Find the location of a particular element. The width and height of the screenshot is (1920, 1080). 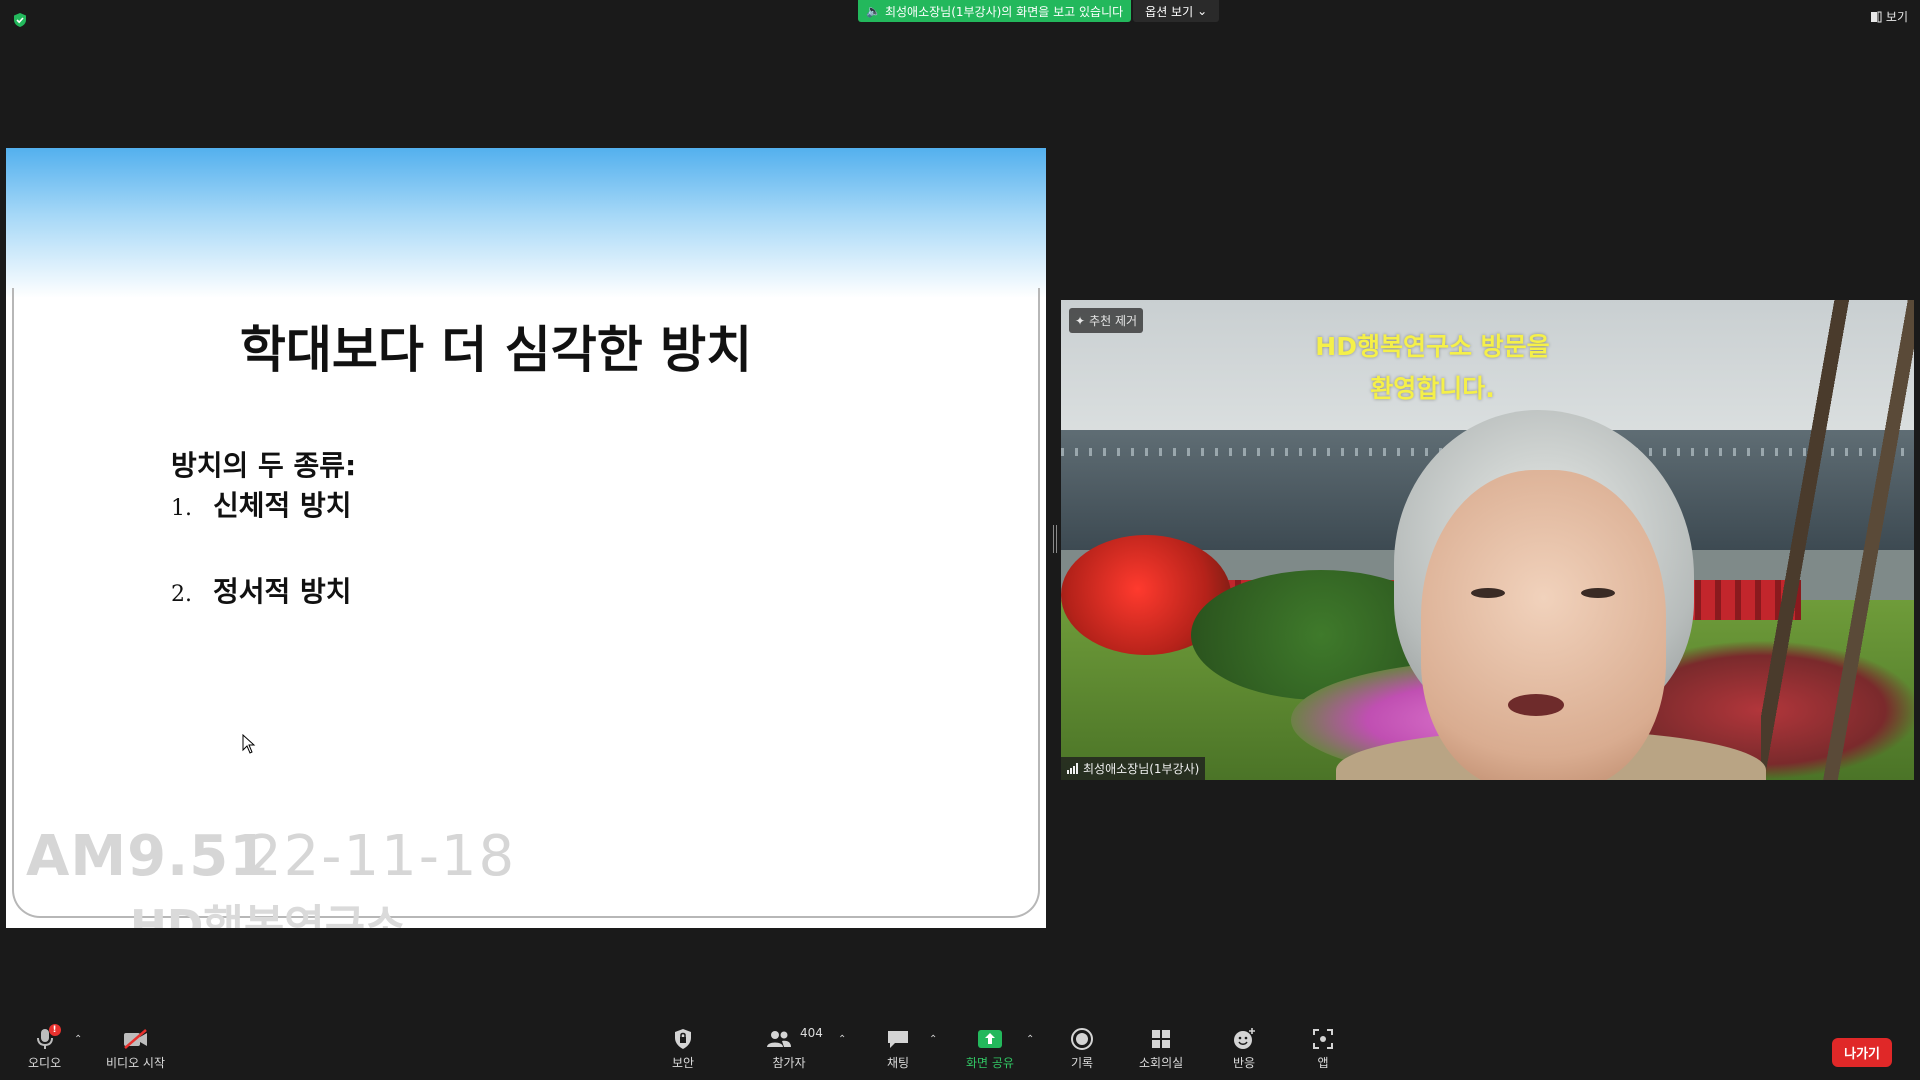

reactions-label: 반응 is located at coordinates (1244, 1063).